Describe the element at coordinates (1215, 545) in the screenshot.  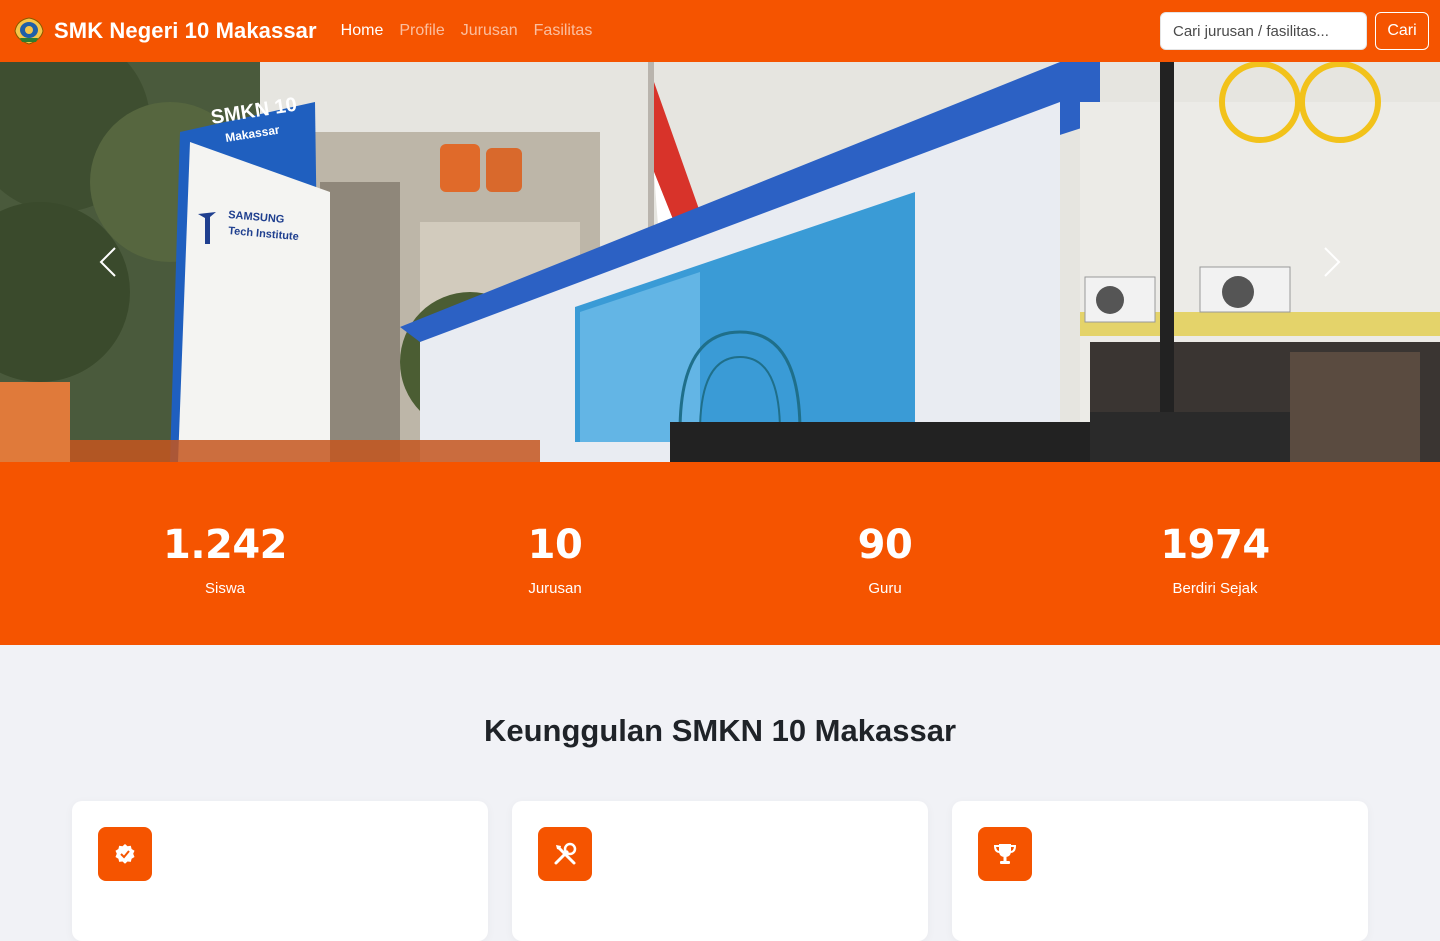
I see `stat-value: 1974` at that location.